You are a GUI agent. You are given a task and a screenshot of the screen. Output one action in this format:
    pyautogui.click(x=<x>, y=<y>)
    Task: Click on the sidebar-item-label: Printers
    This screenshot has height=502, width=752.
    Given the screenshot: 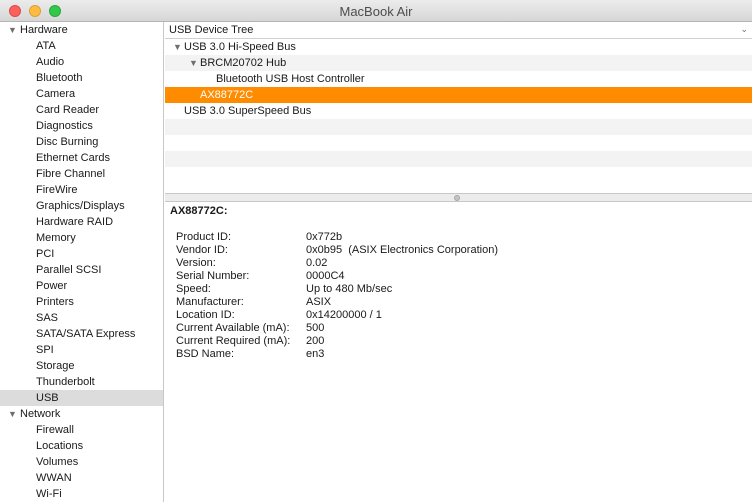 What is the action you would take?
    pyautogui.click(x=55, y=302)
    